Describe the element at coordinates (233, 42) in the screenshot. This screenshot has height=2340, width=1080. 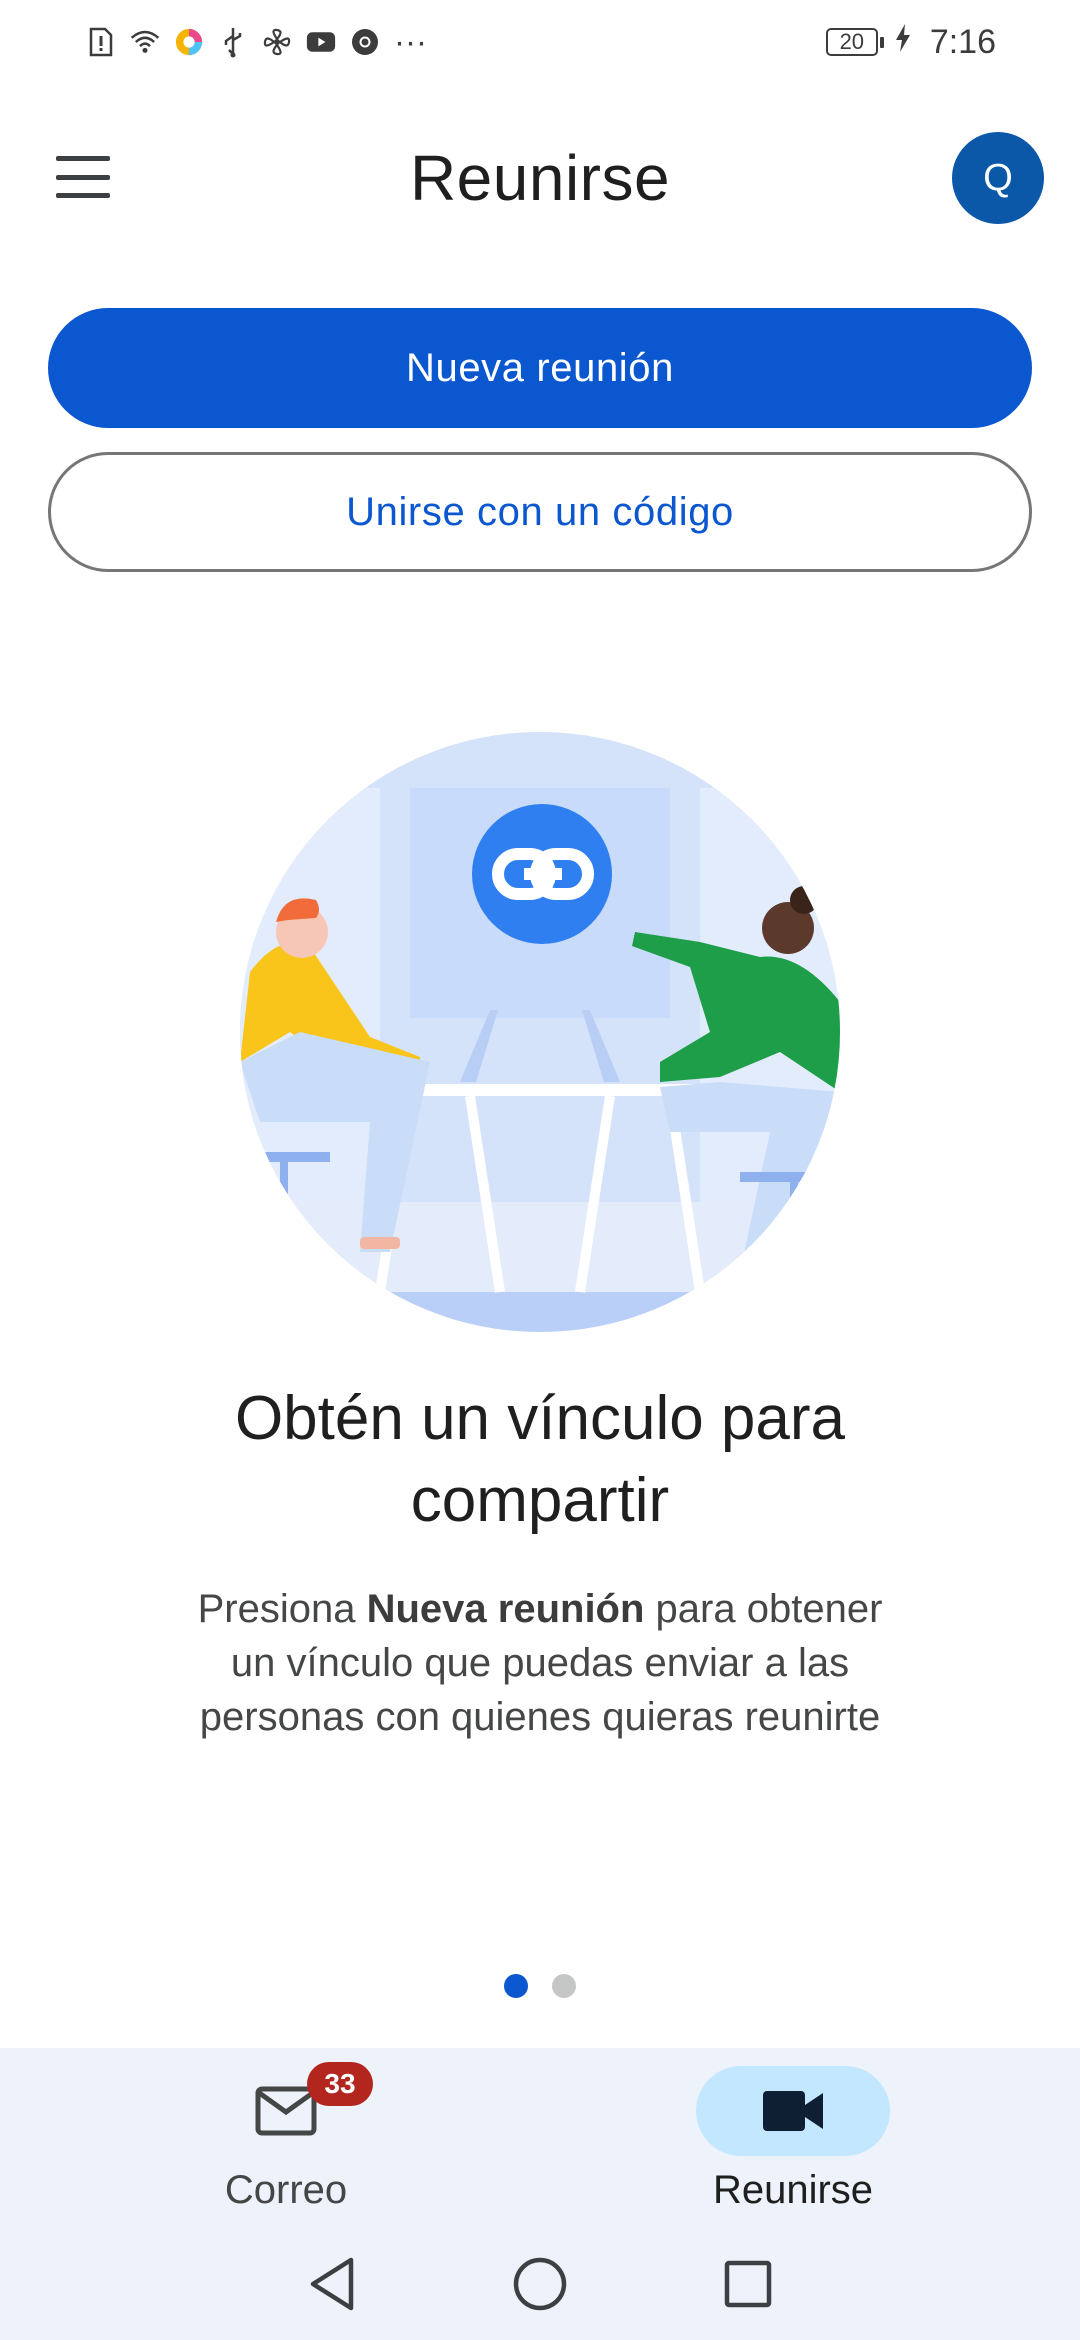
I see `usb-icon` at that location.